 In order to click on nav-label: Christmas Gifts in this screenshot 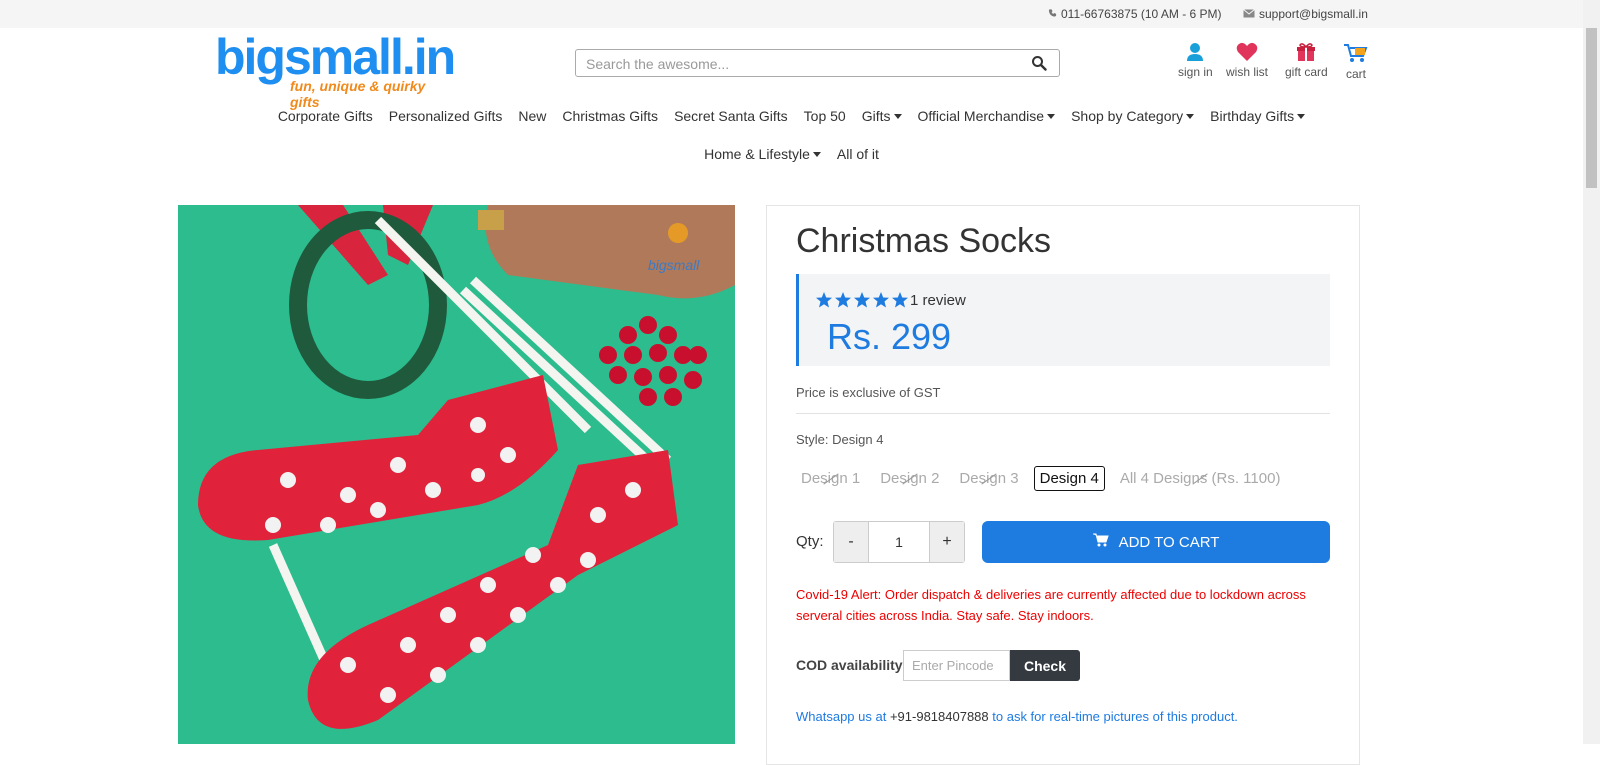, I will do `click(610, 116)`.